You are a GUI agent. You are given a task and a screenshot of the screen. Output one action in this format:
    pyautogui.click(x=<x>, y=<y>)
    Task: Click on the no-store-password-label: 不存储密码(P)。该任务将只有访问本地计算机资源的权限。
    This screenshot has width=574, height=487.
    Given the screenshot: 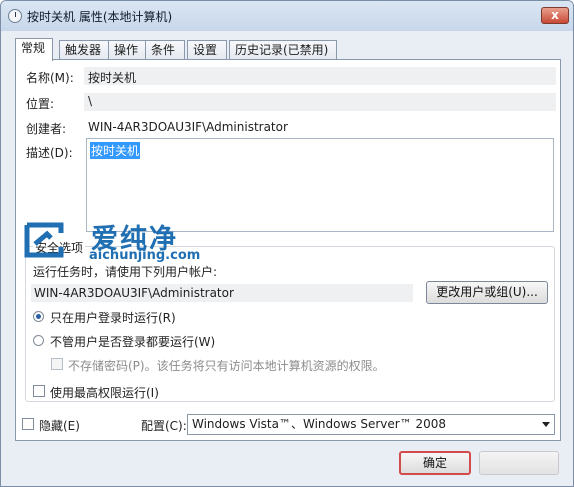 What is the action you would take?
    pyautogui.click(x=226, y=366)
    